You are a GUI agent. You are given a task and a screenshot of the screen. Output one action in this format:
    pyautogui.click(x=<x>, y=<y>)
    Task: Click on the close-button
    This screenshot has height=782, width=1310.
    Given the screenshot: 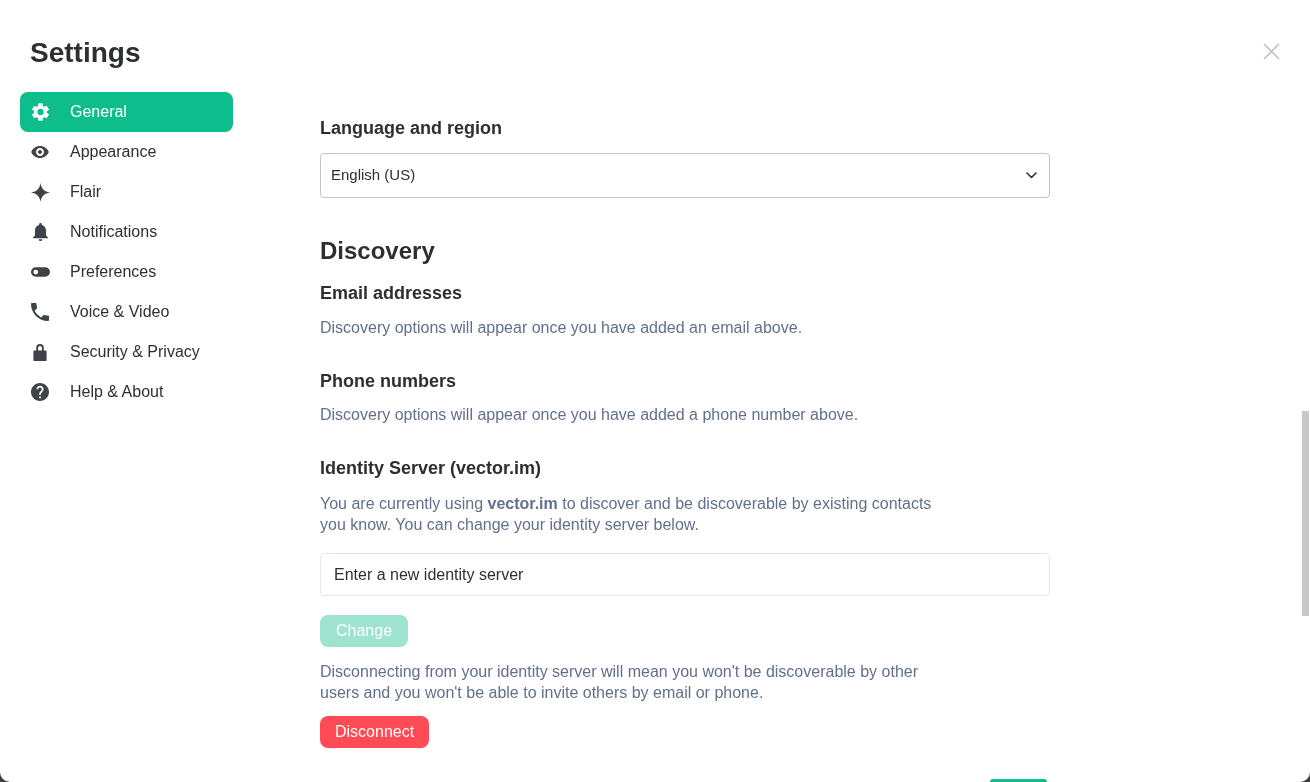 What is the action you would take?
    pyautogui.click(x=1271, y=51)
    